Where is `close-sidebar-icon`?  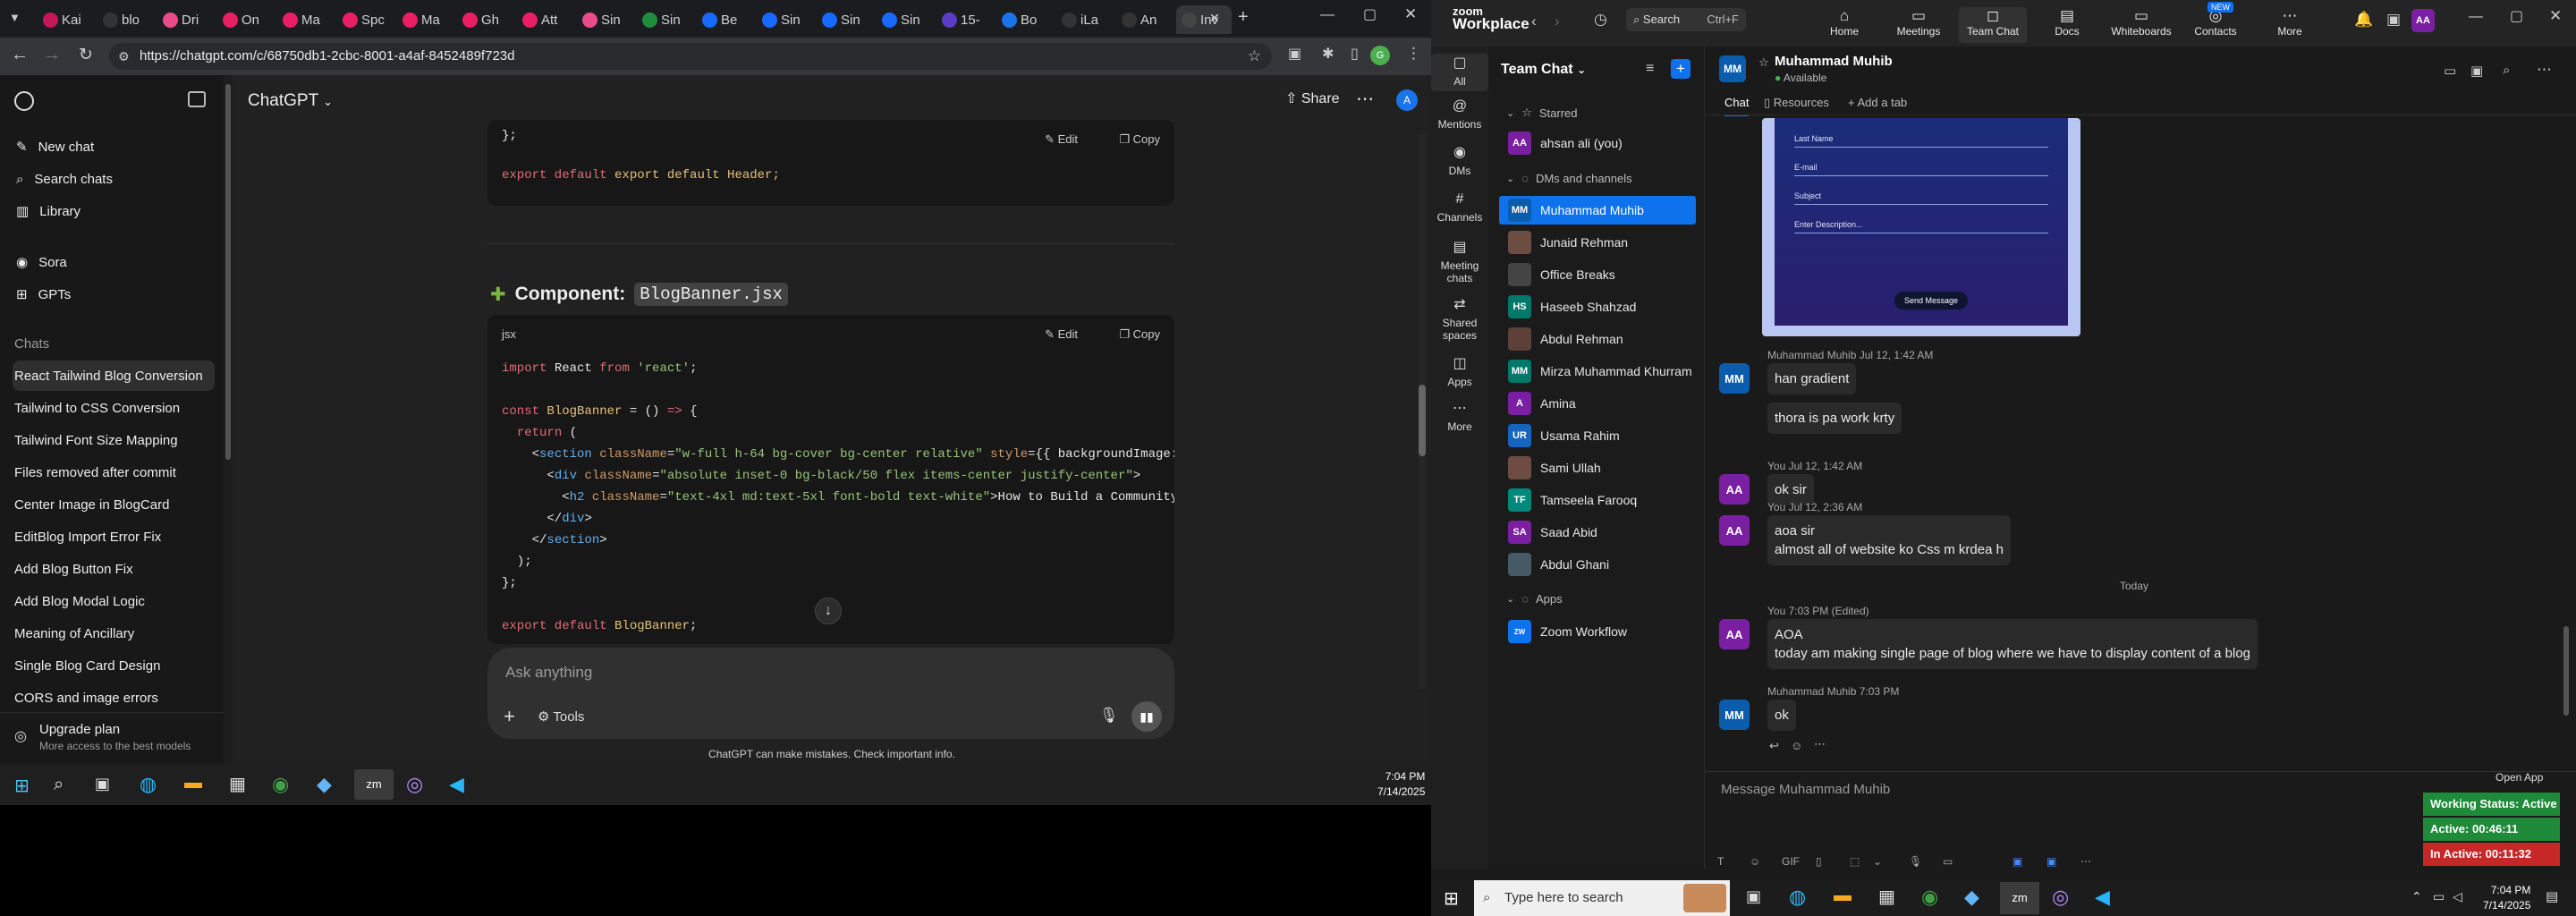
close-sidebar-icon is located at coordinates (197, 99).